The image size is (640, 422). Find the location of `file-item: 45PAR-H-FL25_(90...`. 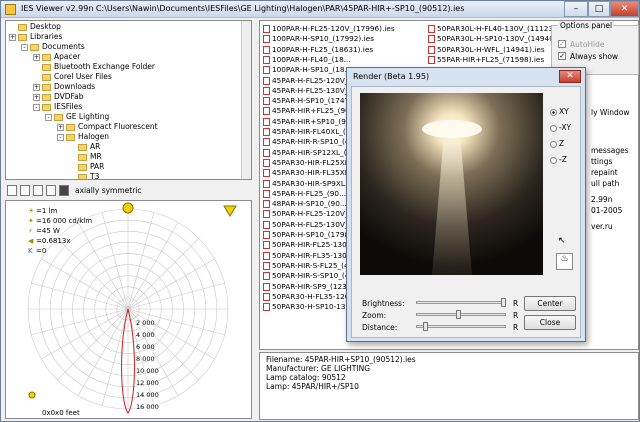

file-item: 45PAR-H-FL25_(90... is located at coordinates (304, 194).